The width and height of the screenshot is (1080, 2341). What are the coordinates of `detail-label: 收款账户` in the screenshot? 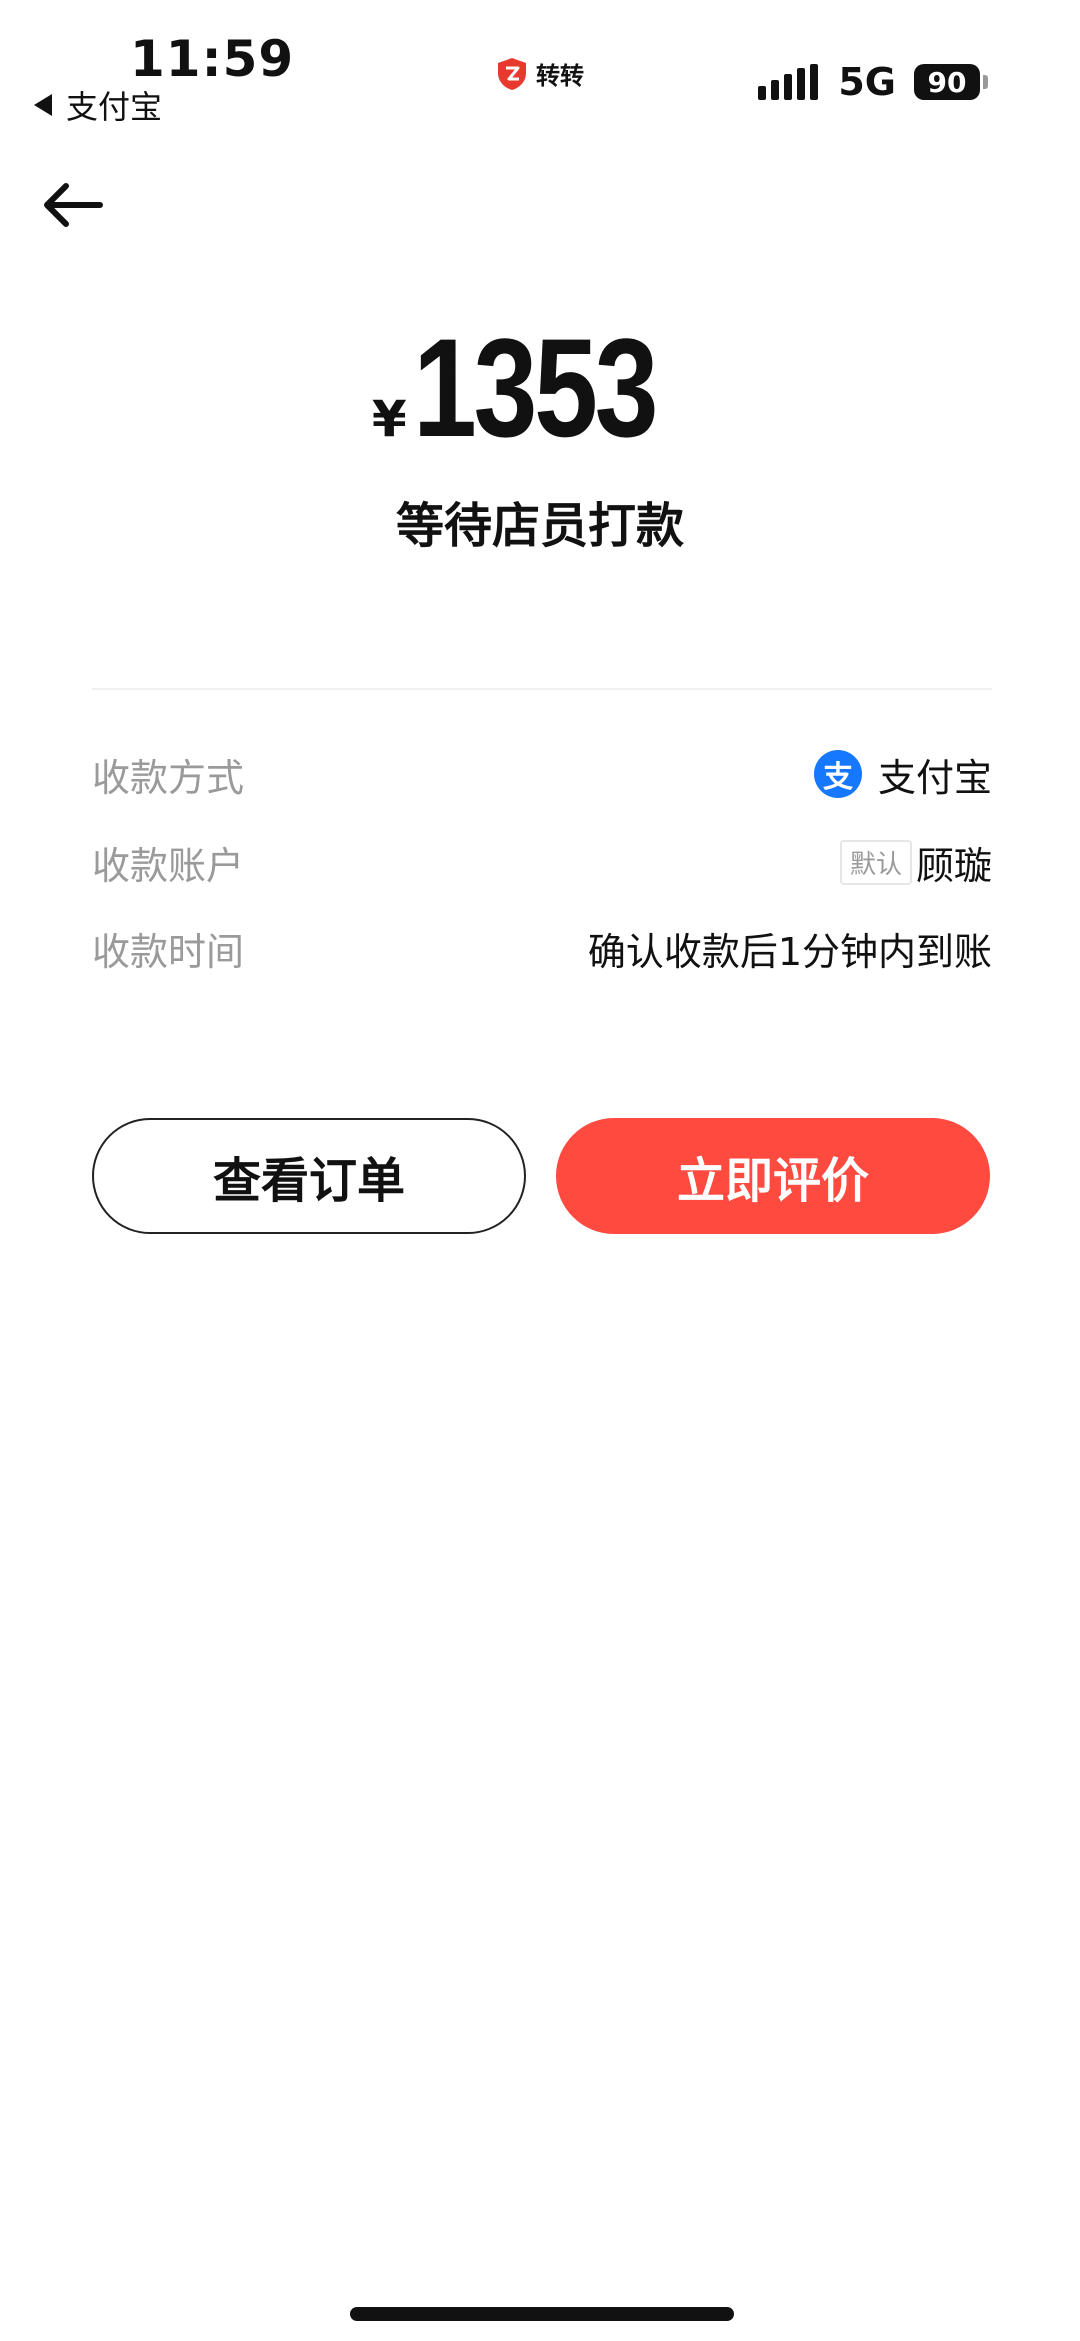 It's located at (168, 865).